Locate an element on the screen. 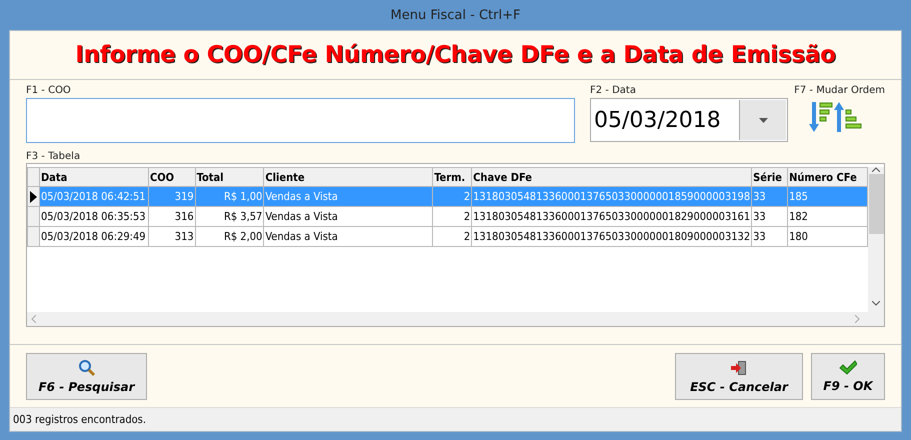 This screenshot has height=440, width=911. table-cell: R$ 1,00 is located at coordinates (229, 196).